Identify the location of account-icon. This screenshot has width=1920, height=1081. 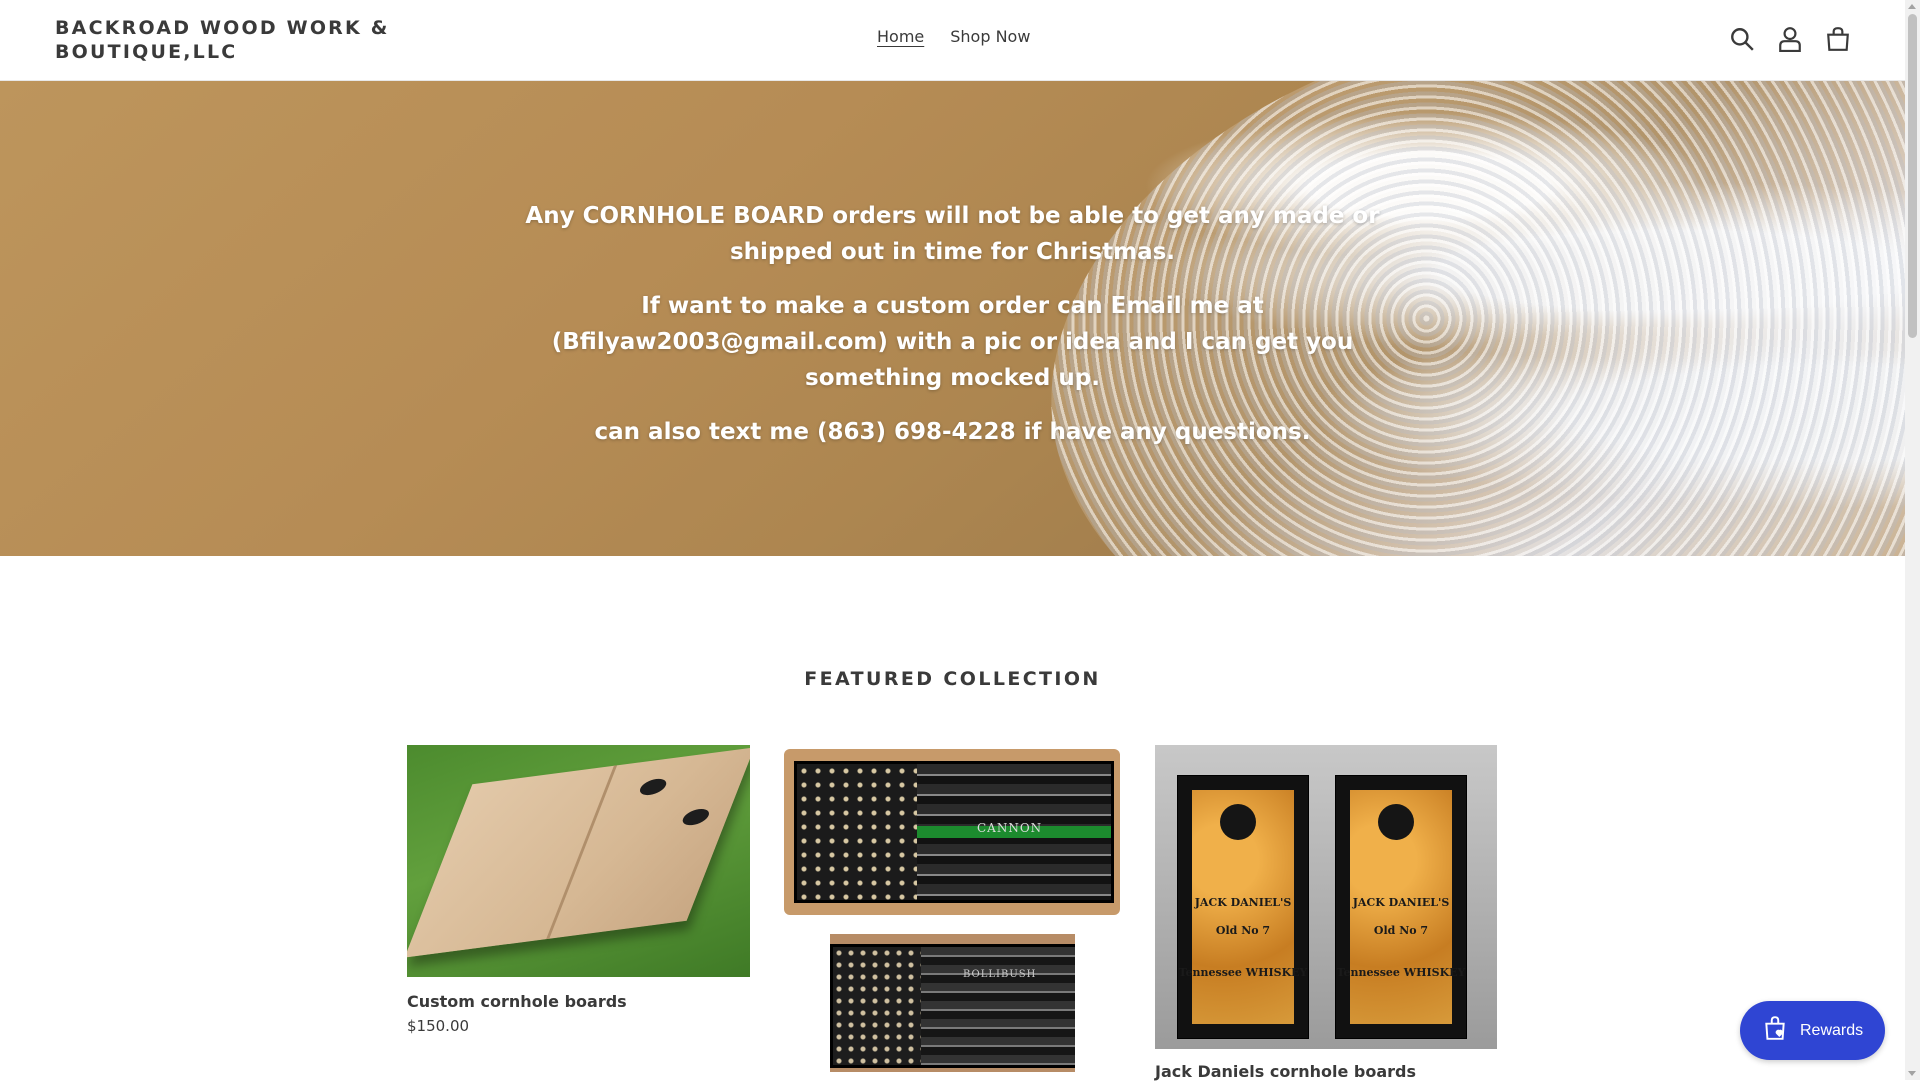
(1790, 39).